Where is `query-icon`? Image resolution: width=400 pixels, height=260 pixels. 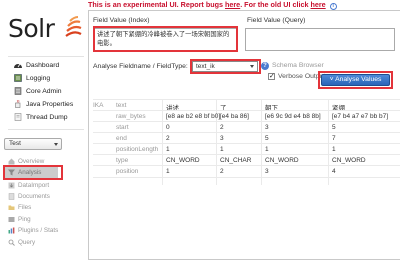
query-icon is located at coordinates (11, 242).